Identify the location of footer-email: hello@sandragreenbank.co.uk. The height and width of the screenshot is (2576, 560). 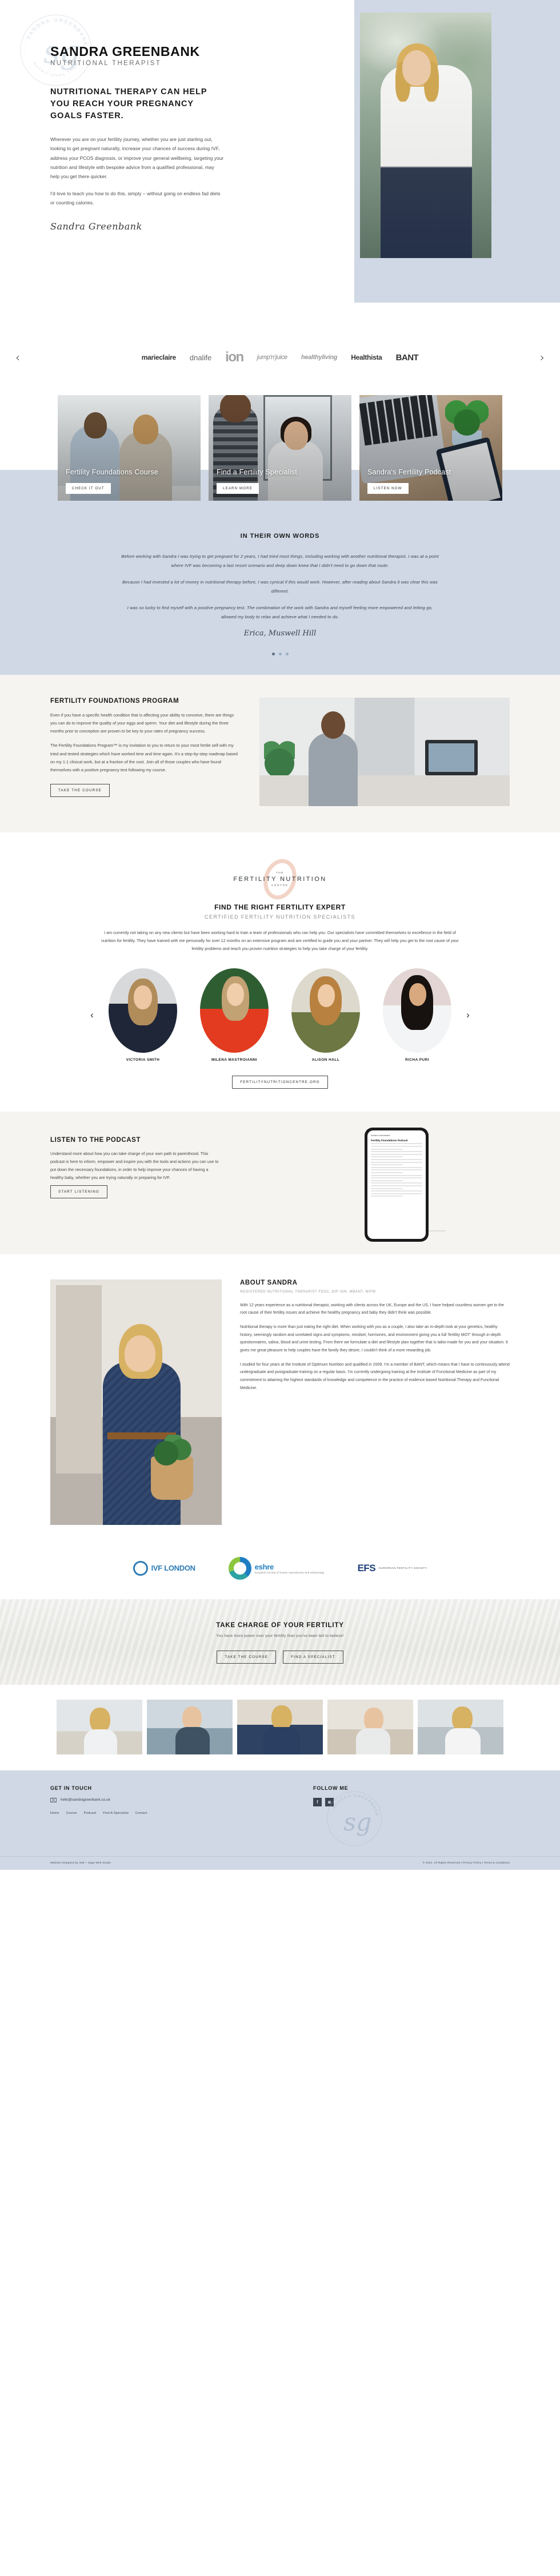
(85, 1800).